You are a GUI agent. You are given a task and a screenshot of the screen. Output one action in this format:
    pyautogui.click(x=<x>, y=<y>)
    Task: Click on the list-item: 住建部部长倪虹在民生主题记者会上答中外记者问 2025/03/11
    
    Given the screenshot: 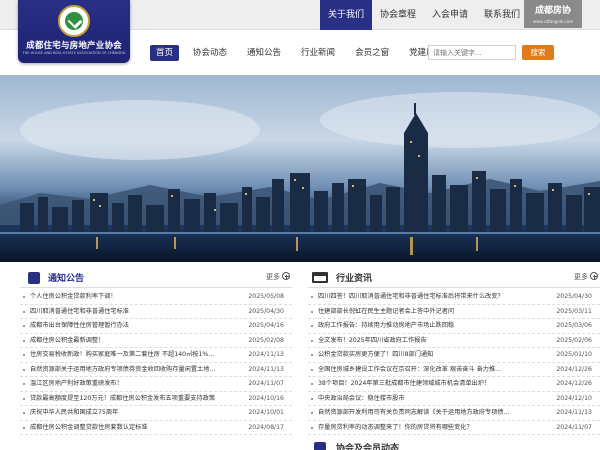 What is the action you would take?
    pyautogui.click(x=454, y=312)
    